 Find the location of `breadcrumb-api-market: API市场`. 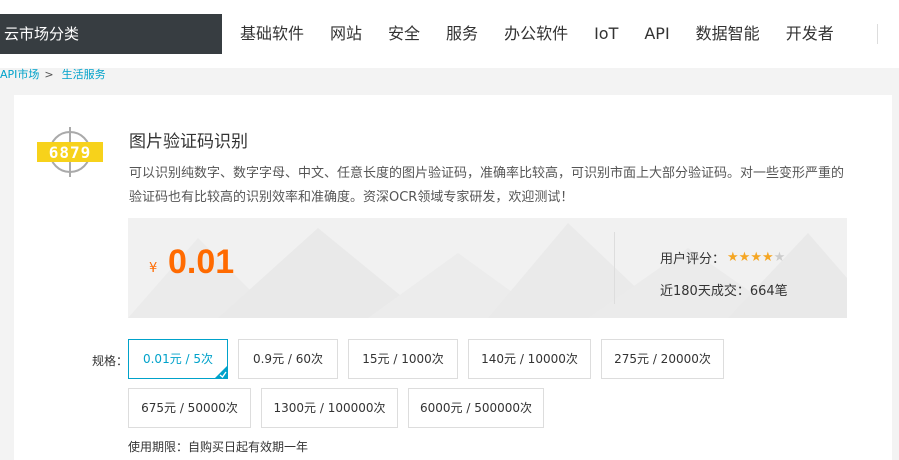

breadcrumb-api-market: API市场 is located at coordinates (19, 74).